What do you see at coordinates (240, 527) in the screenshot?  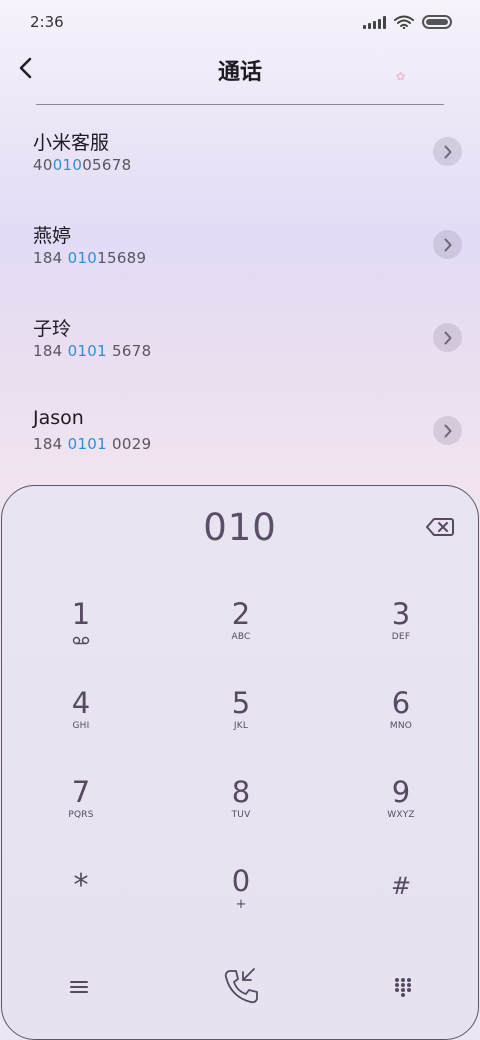 I see `dialed-number-display: 010` at bounding box center [240, 527].